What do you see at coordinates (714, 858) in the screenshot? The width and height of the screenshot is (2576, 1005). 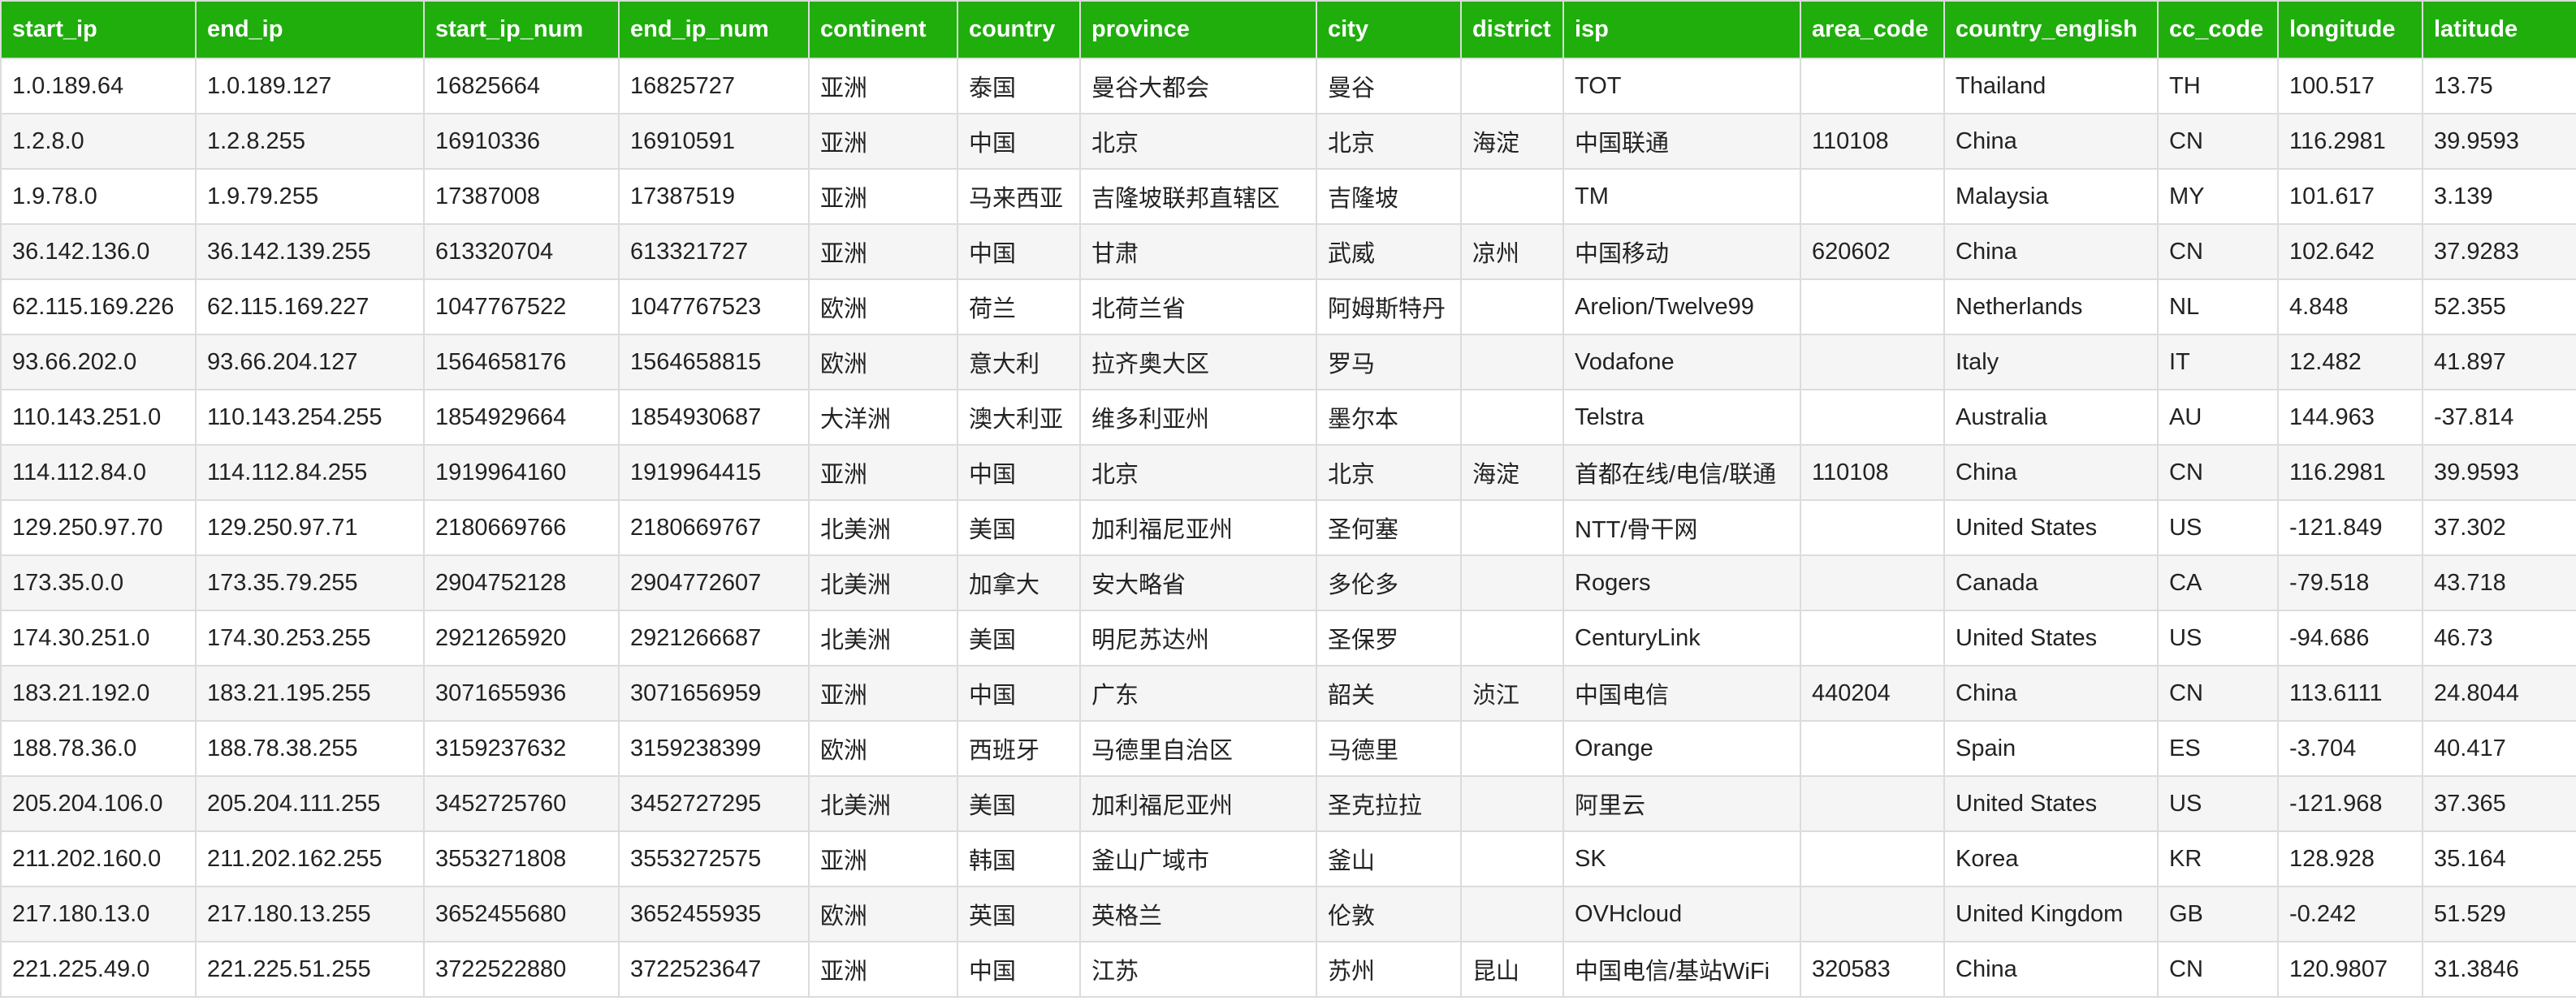 I see `cell-end-ip-num: 3553272575` at bounding box center [714, 858].